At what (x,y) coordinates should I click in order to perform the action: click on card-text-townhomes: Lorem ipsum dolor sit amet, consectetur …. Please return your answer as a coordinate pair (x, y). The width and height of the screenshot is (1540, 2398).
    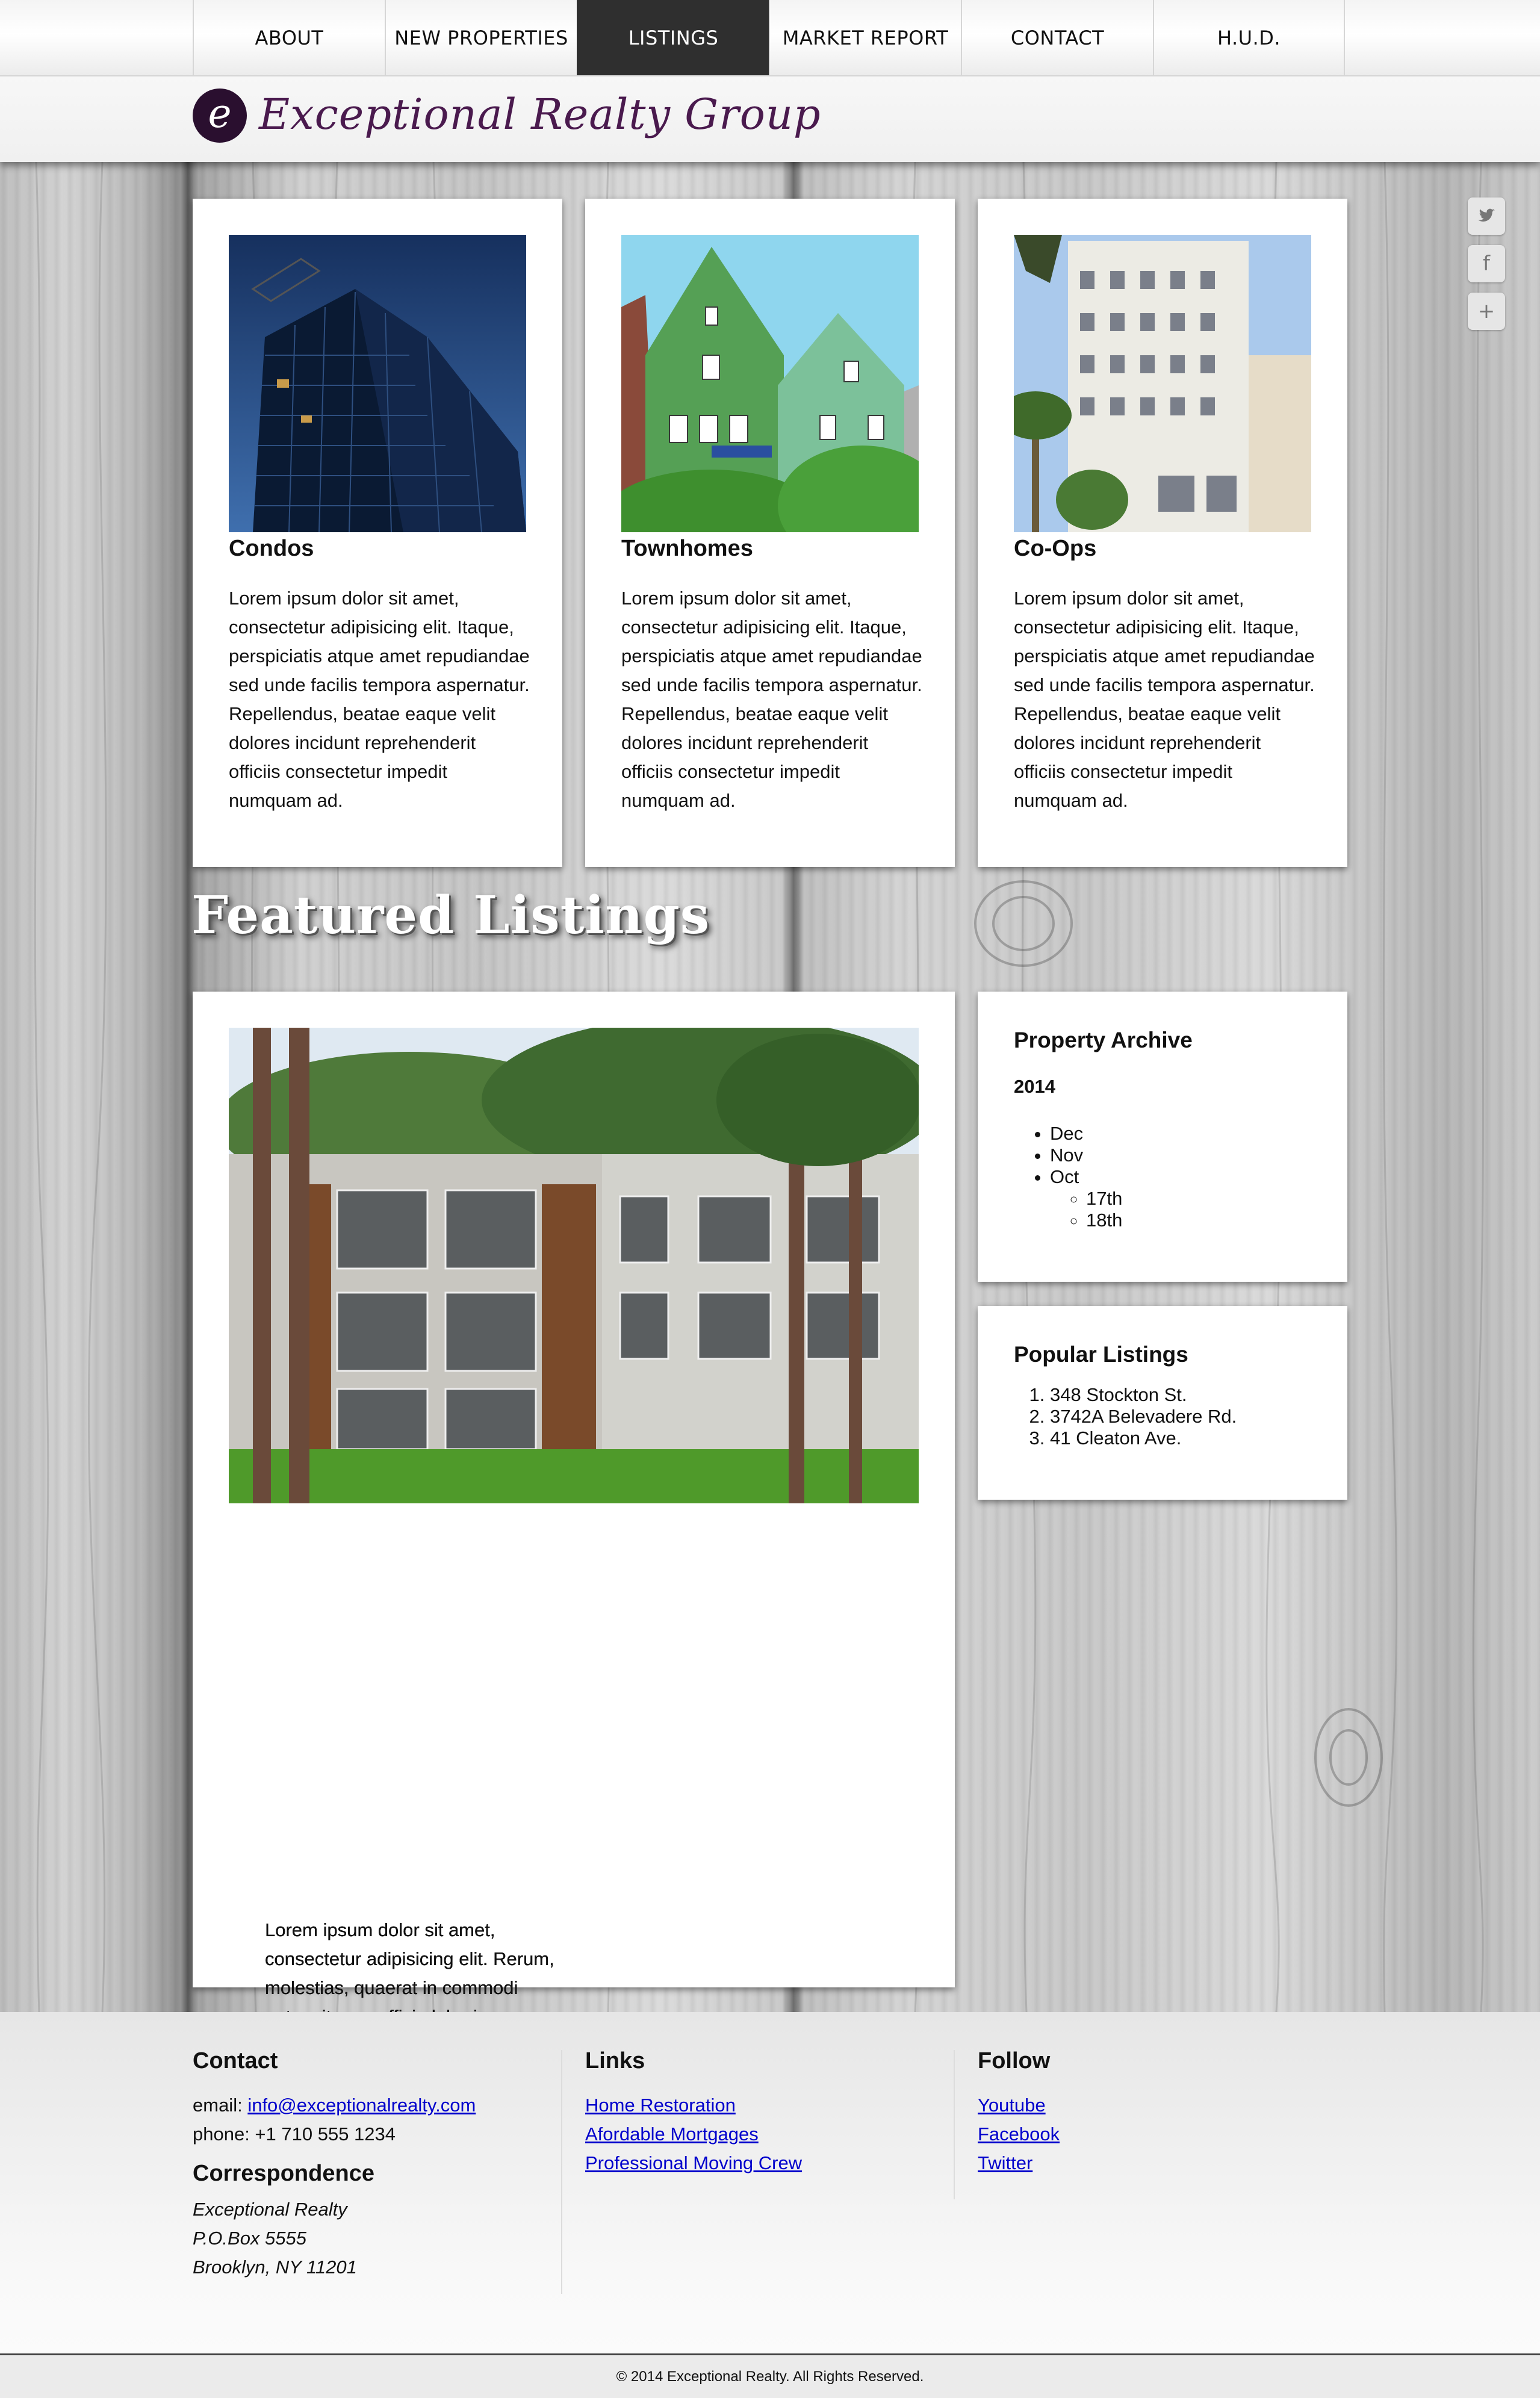
    Looking at the image, I should click on (771, 699).